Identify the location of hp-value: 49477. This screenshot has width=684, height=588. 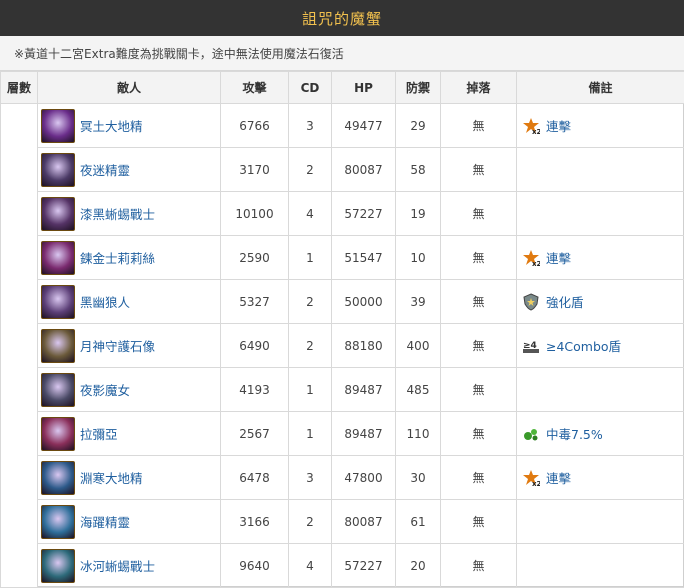
(364, 126).